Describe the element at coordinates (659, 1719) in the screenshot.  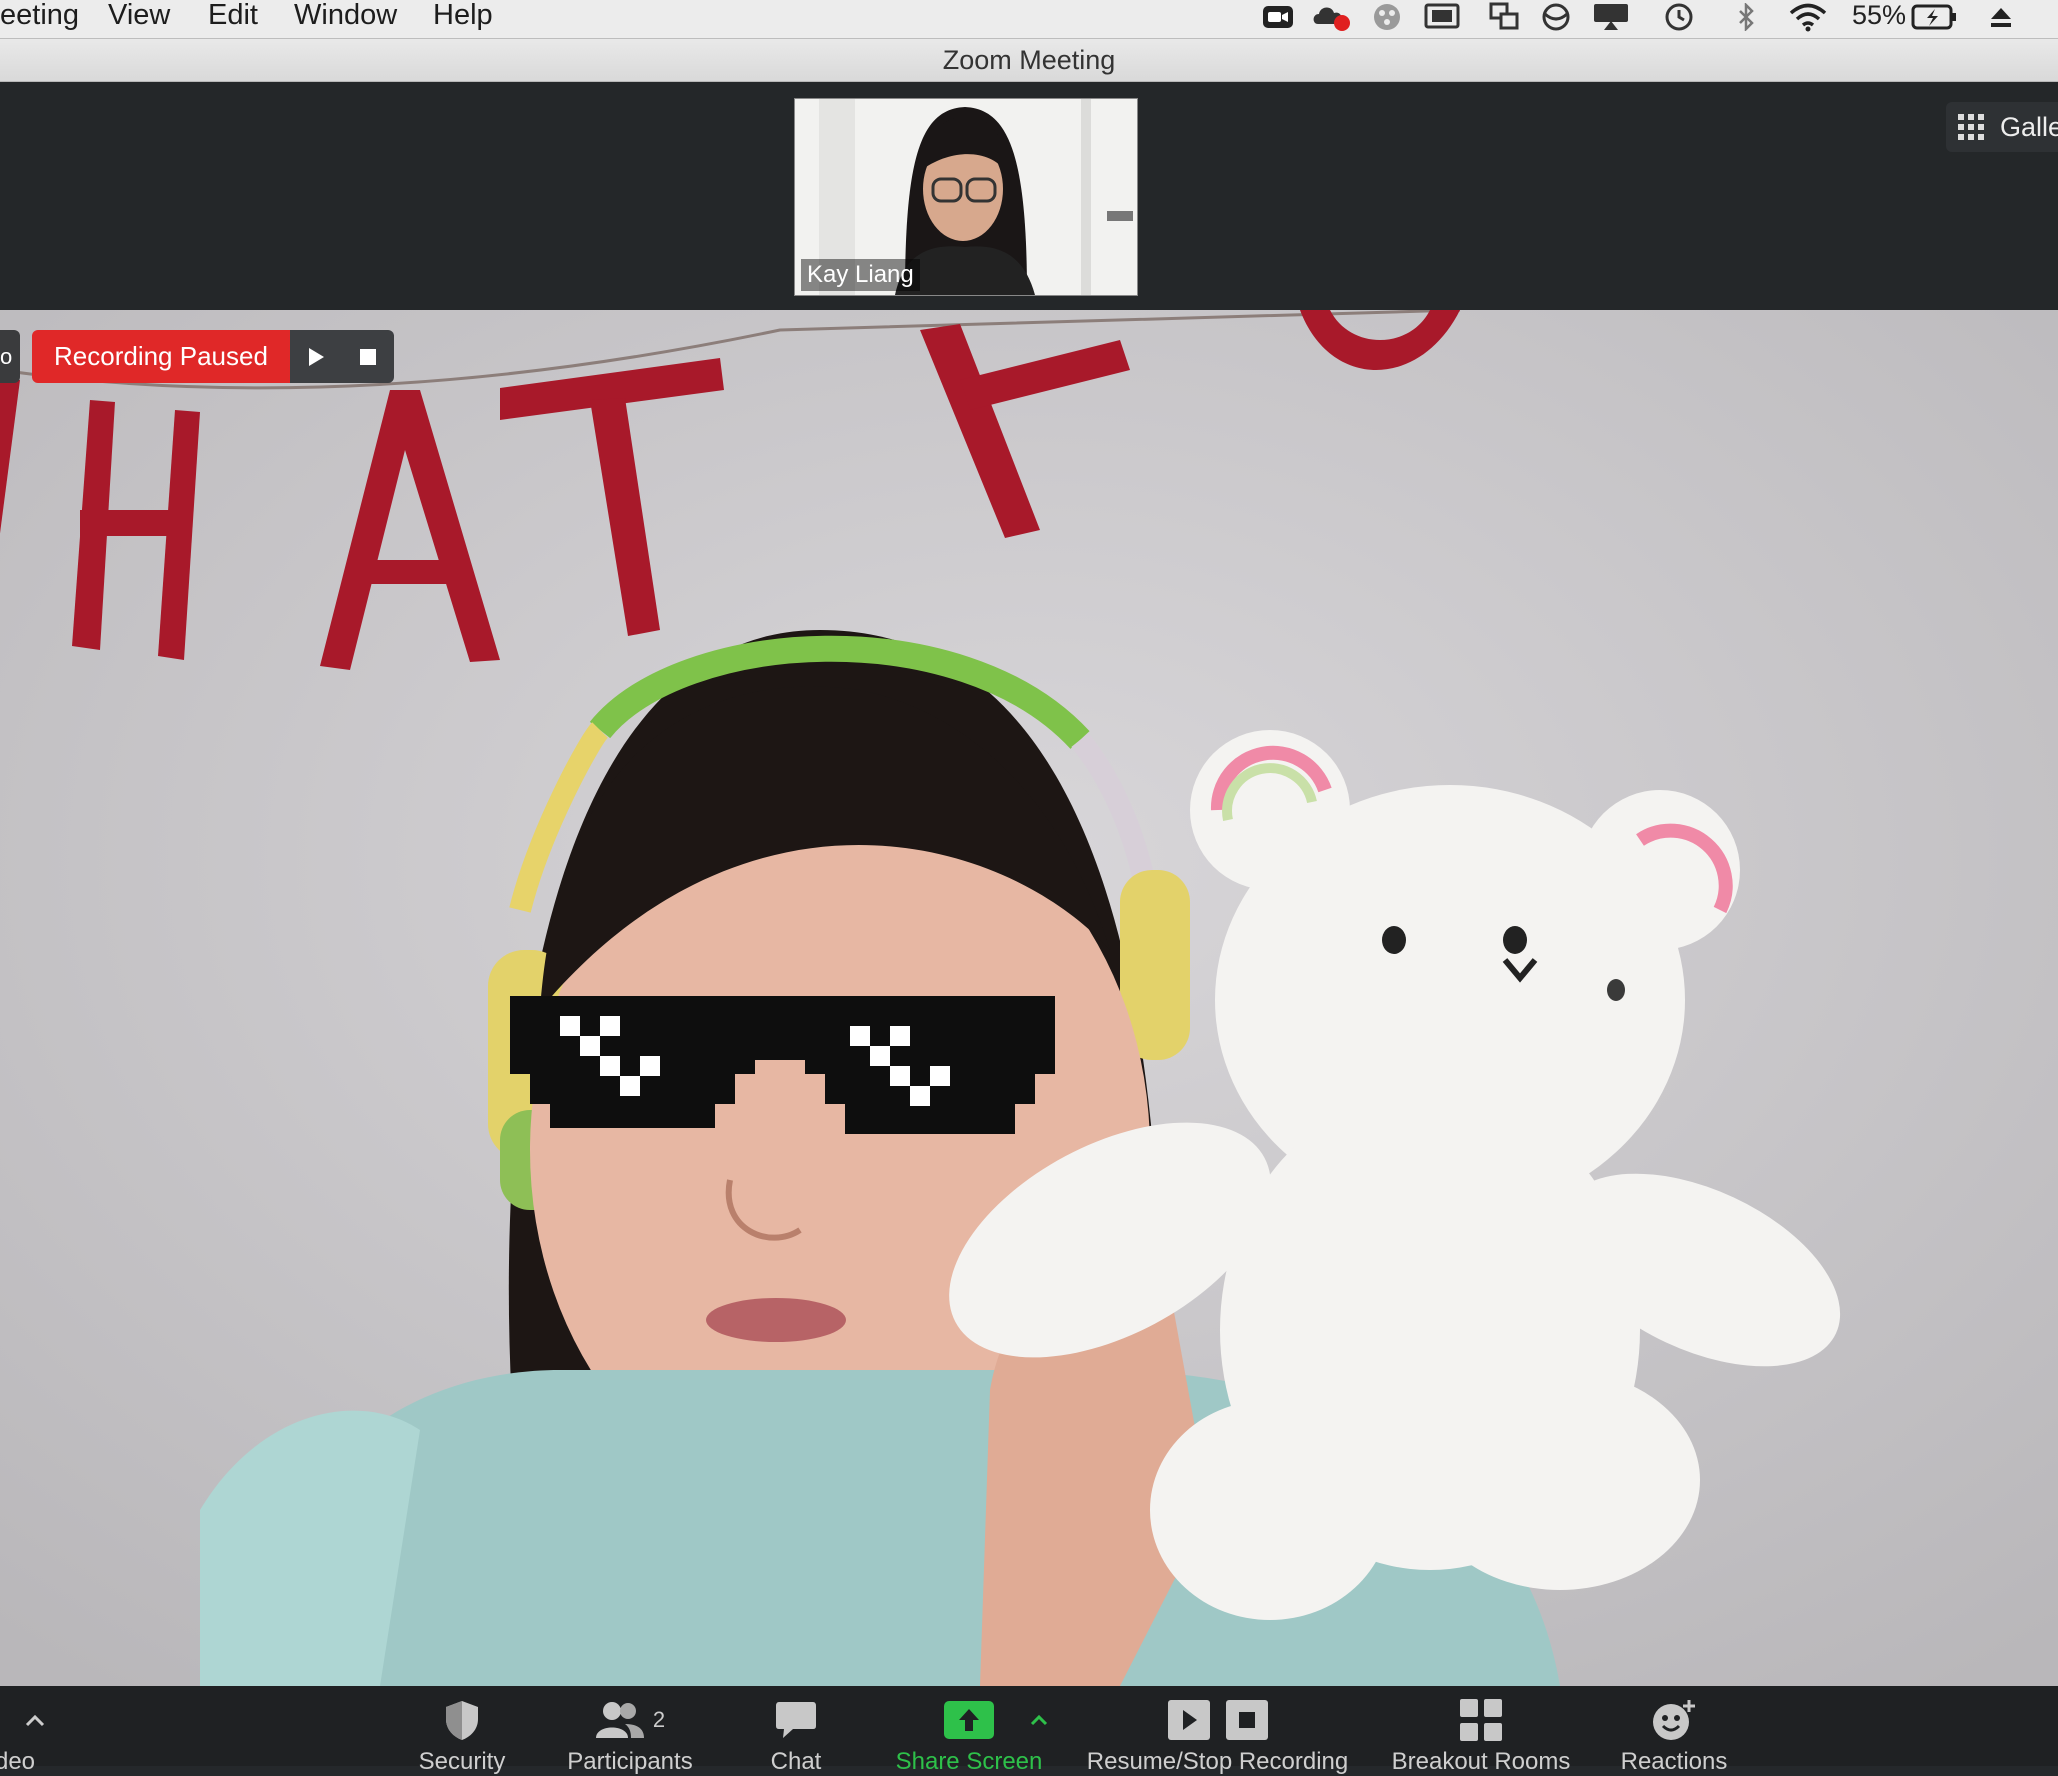
I see `participants-count: 2` at that location.